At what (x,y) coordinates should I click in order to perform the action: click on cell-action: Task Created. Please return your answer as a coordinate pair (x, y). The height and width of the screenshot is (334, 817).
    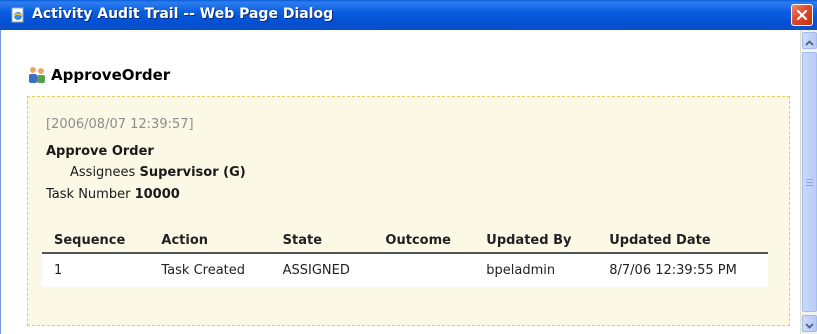
    Looking at the image, I should click on (210, 270).